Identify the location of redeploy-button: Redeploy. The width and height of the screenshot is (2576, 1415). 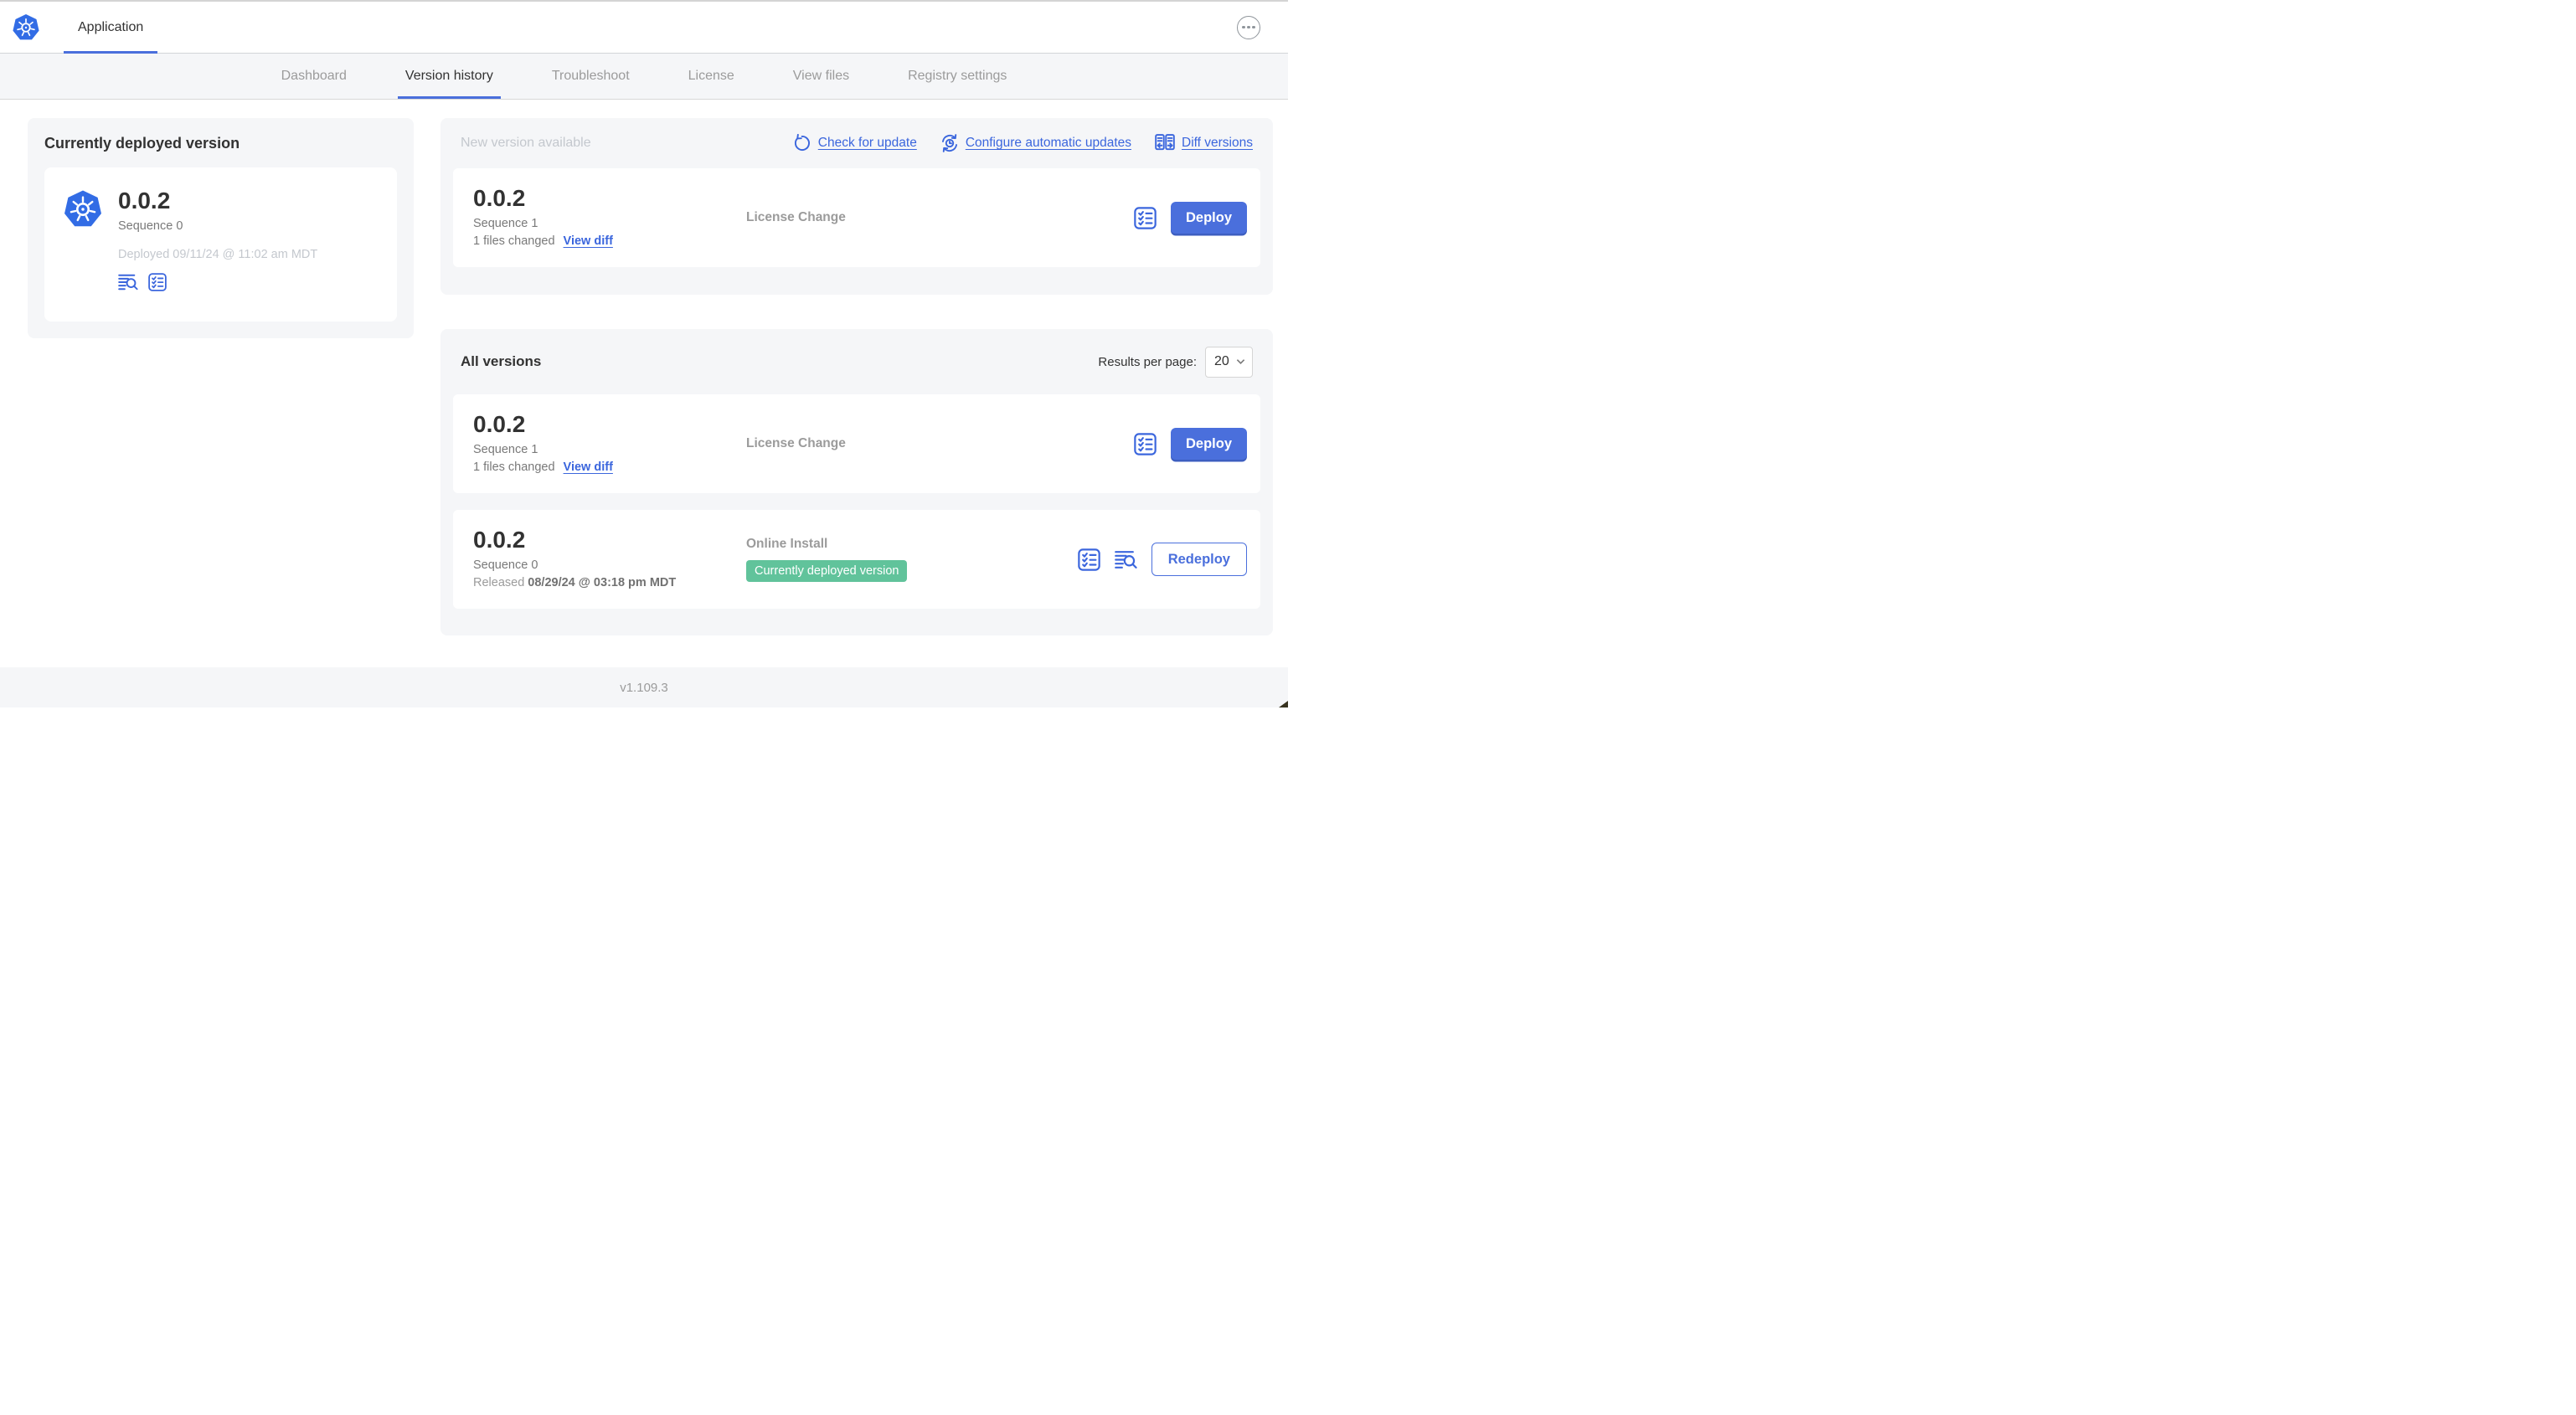
(1199, 559).